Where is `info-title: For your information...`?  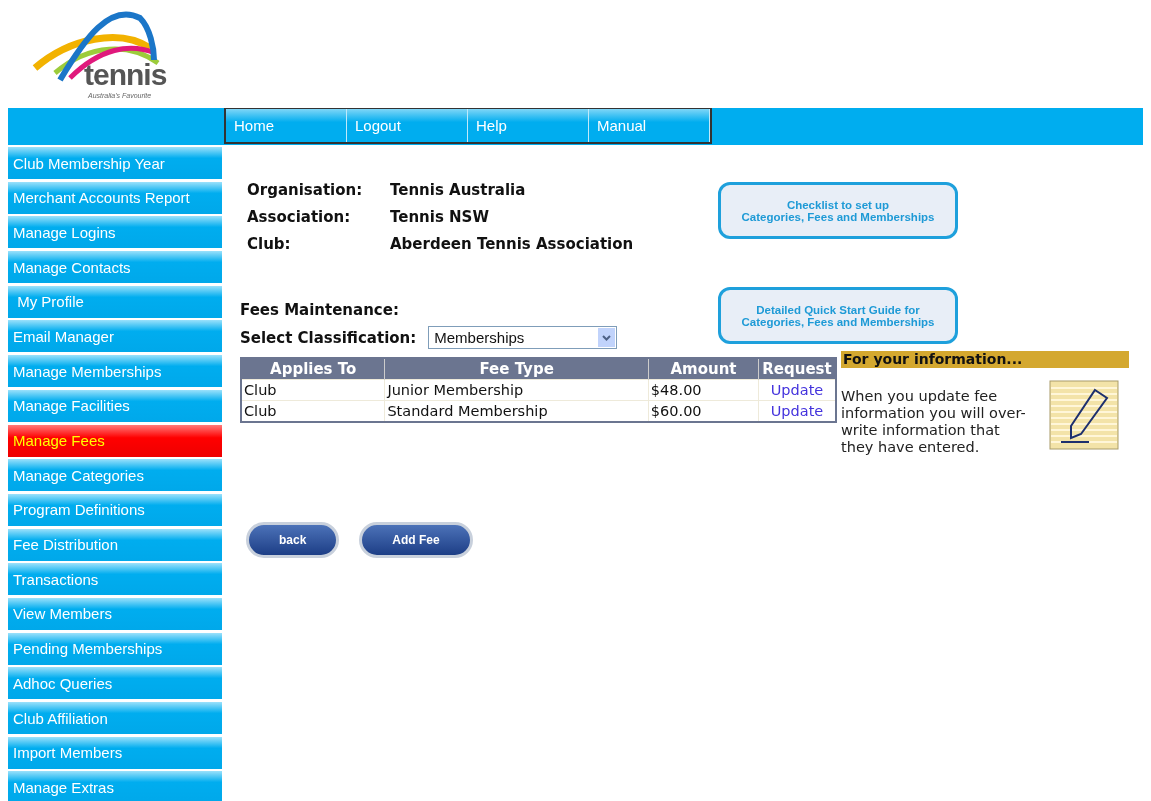
info-title: For your information... is located at coordinates (985, 359).